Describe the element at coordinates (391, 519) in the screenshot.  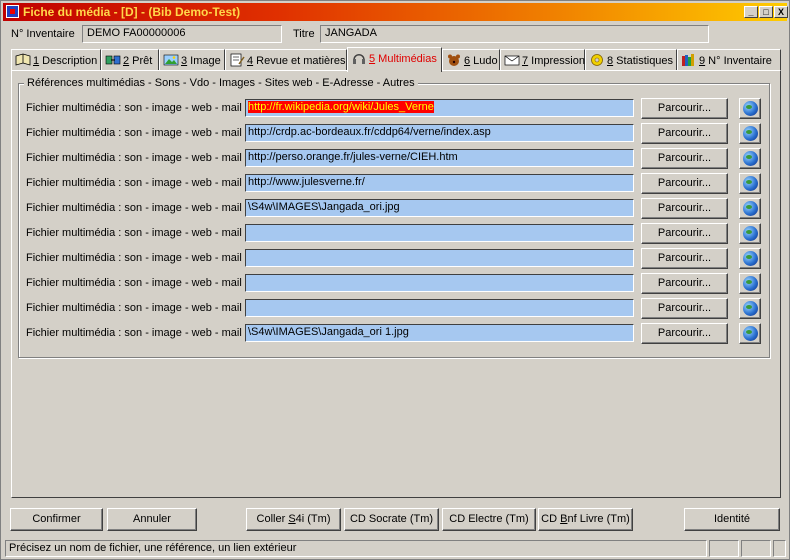
I see `cd-socrate-button: CD Socrate (Tm)` at that location.